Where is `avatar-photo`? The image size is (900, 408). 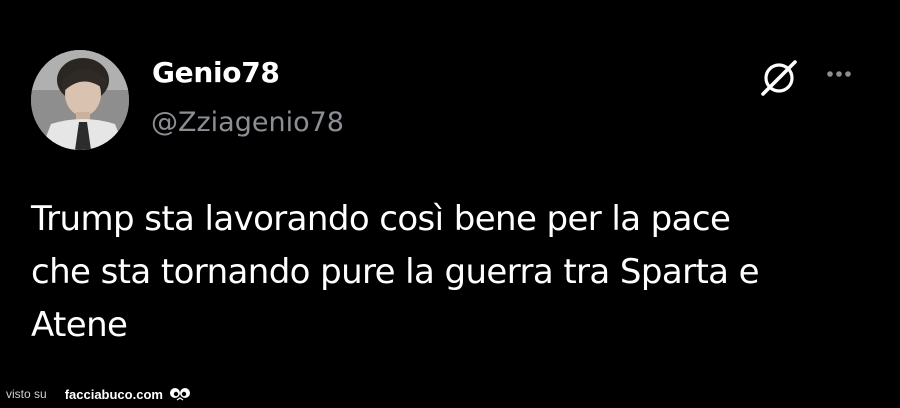
avatar-photo is located at coordinates (80, 100).